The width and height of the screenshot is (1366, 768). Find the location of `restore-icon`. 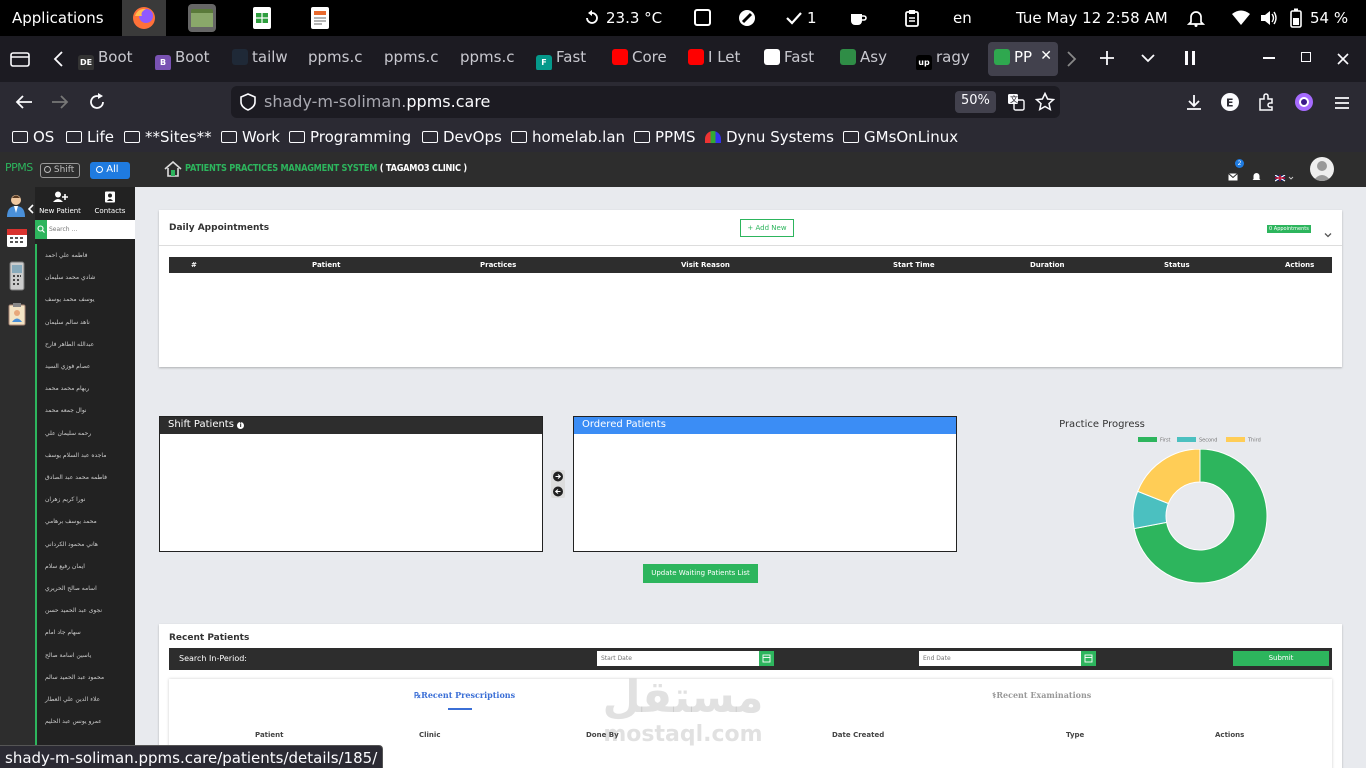

restore-icon is located at coordinates (1306, 57).